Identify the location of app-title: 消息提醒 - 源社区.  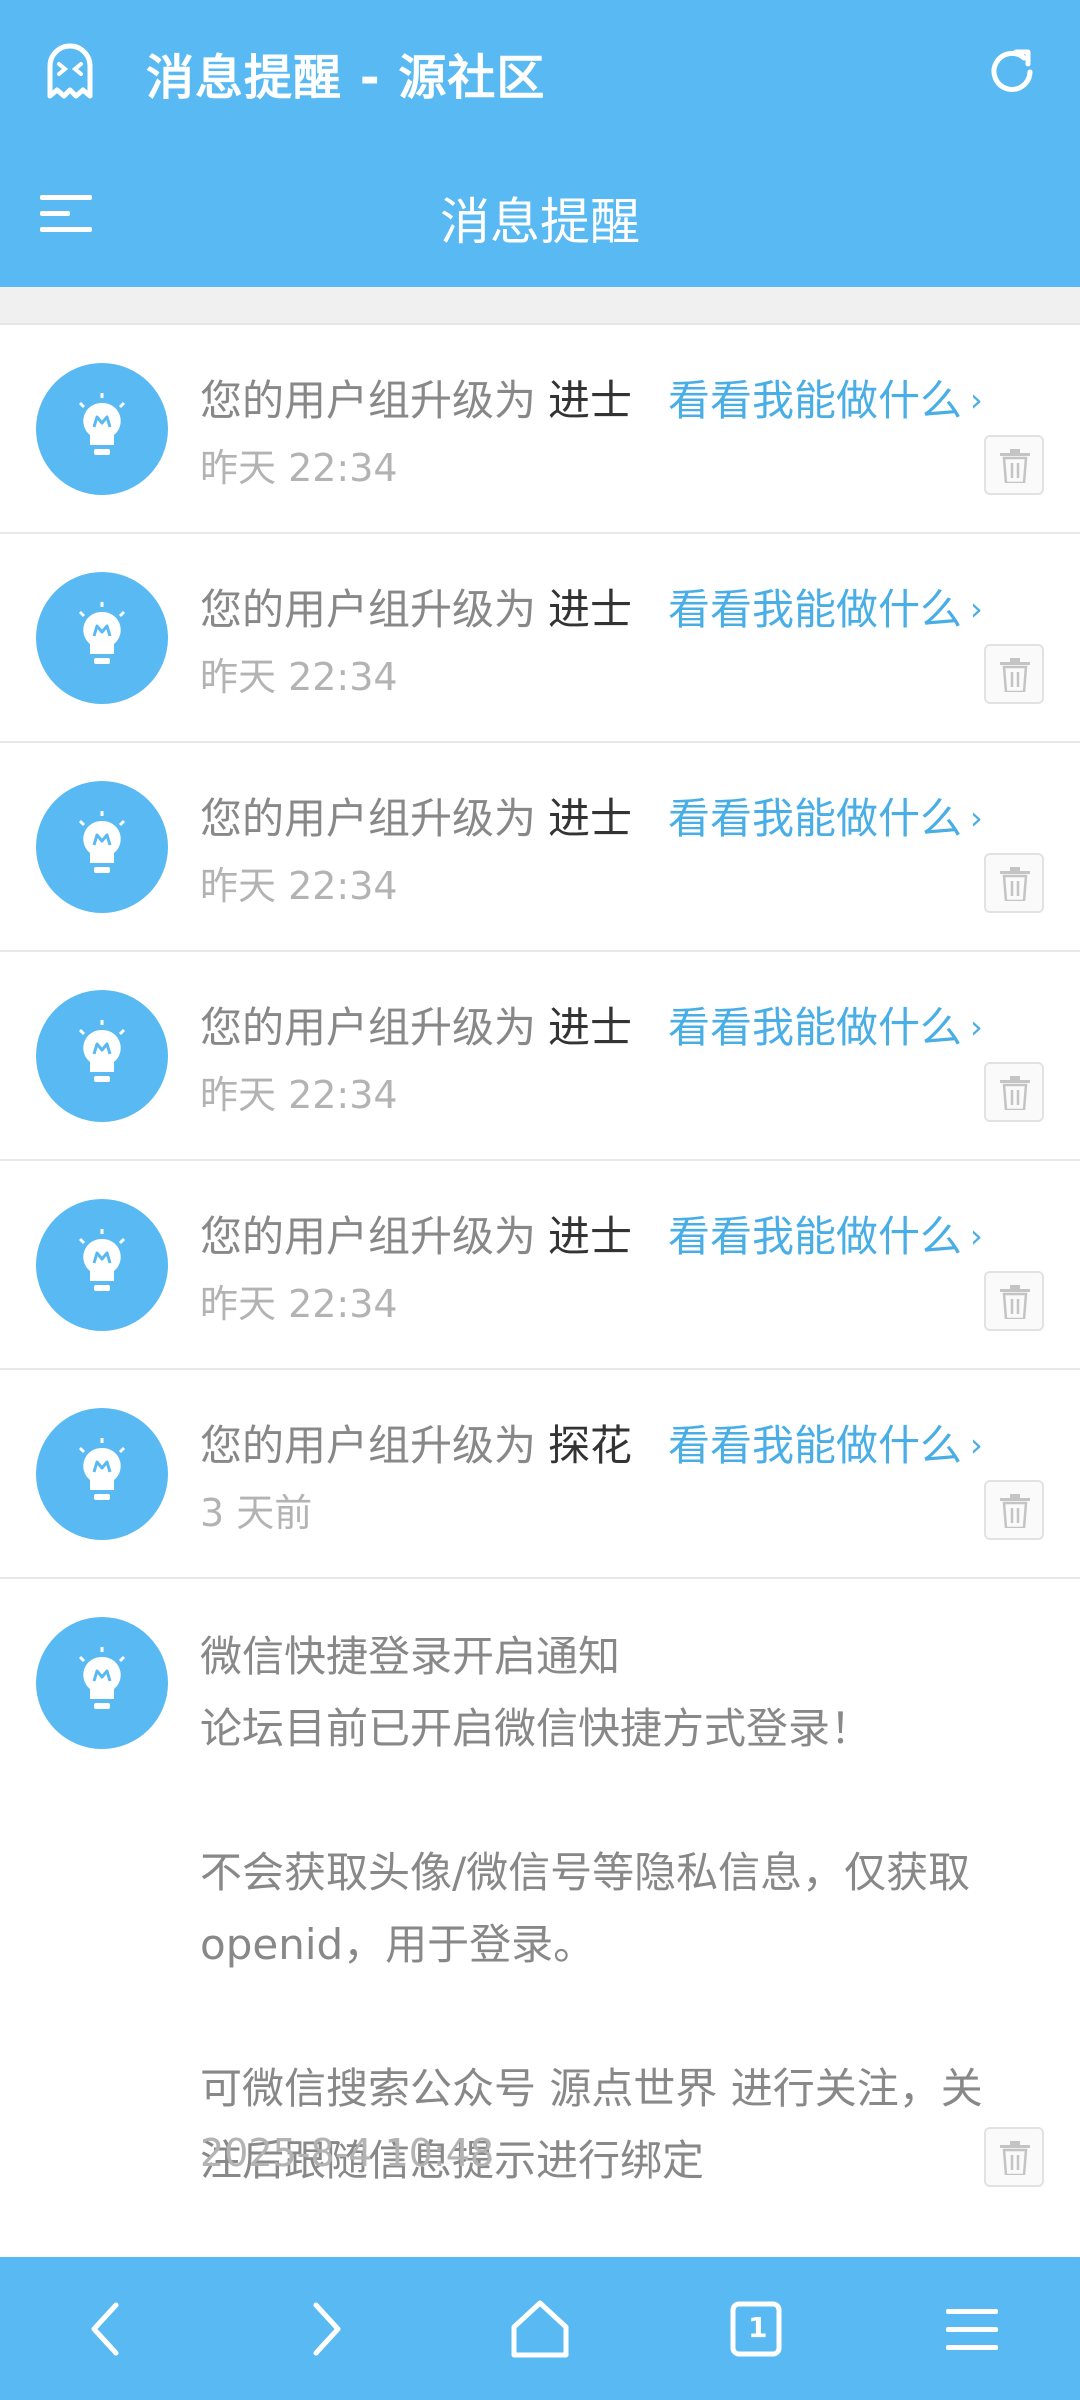
(346, 78).